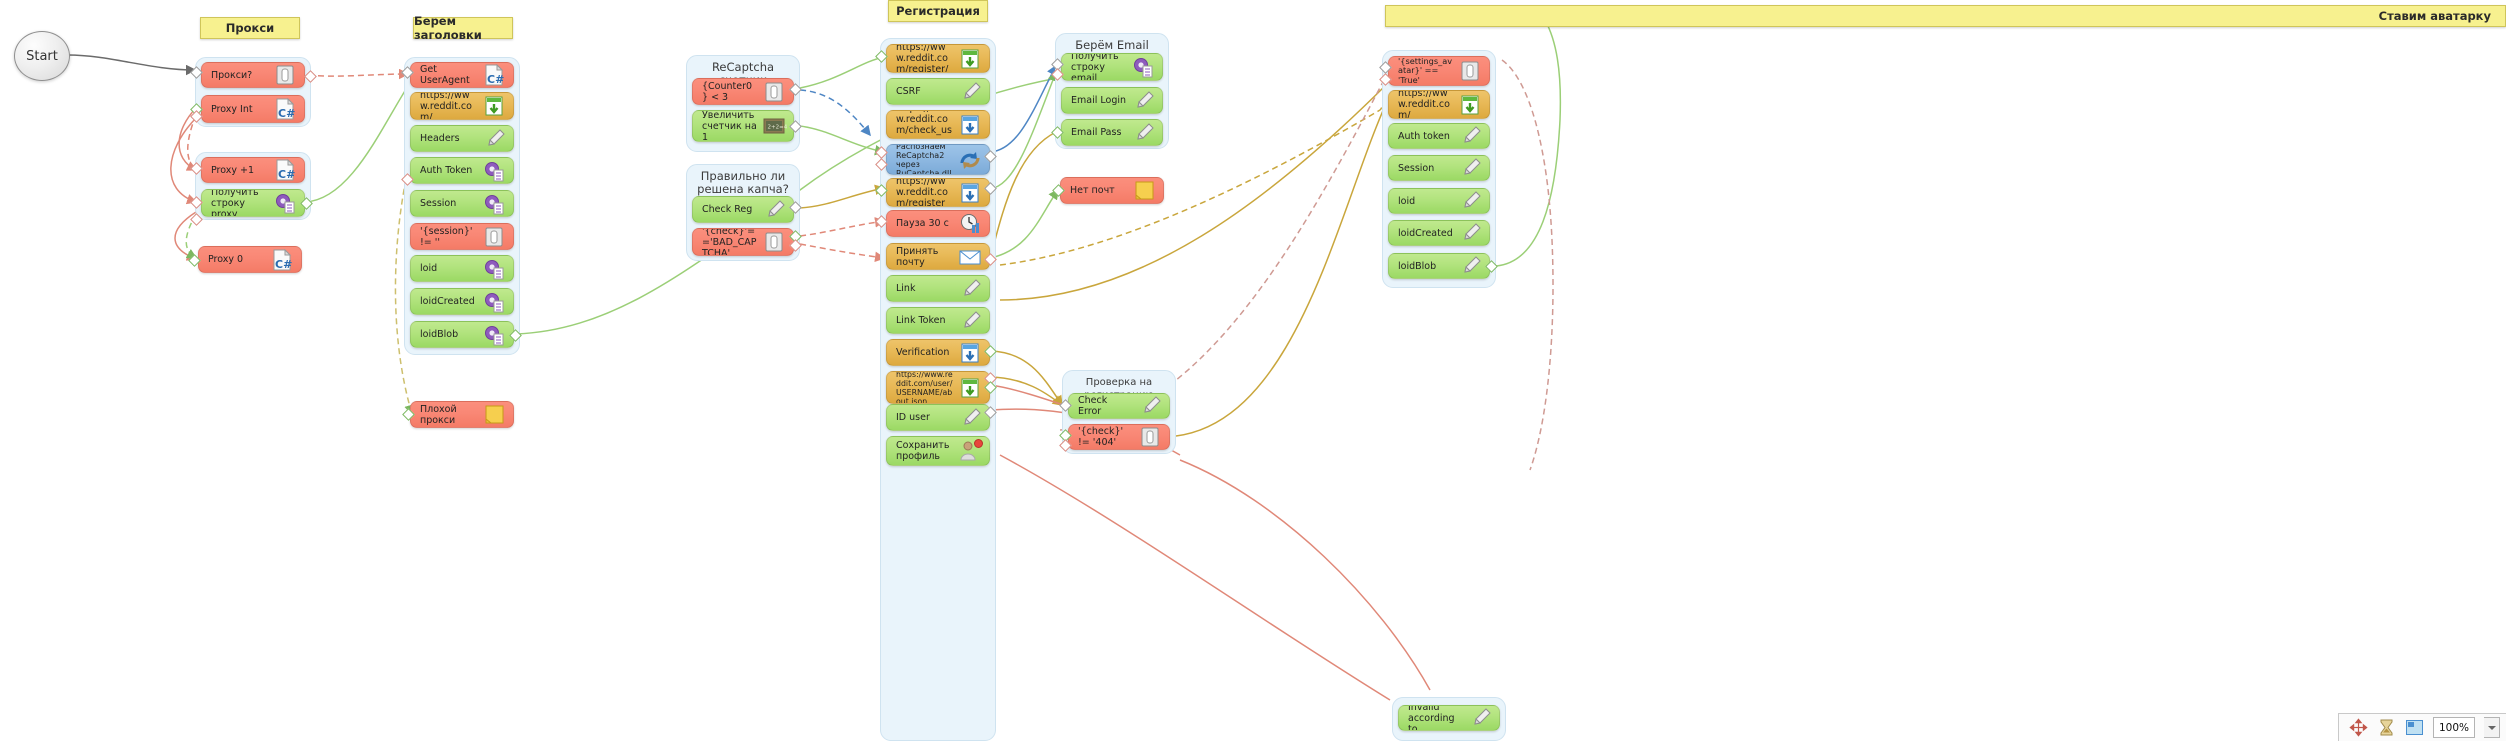 Image resolution: width=2506 pixels, height=741 pixels. Describe the element at coordinates (2386, 727) in the screenshot. I see `hourglass-icon` at that location.